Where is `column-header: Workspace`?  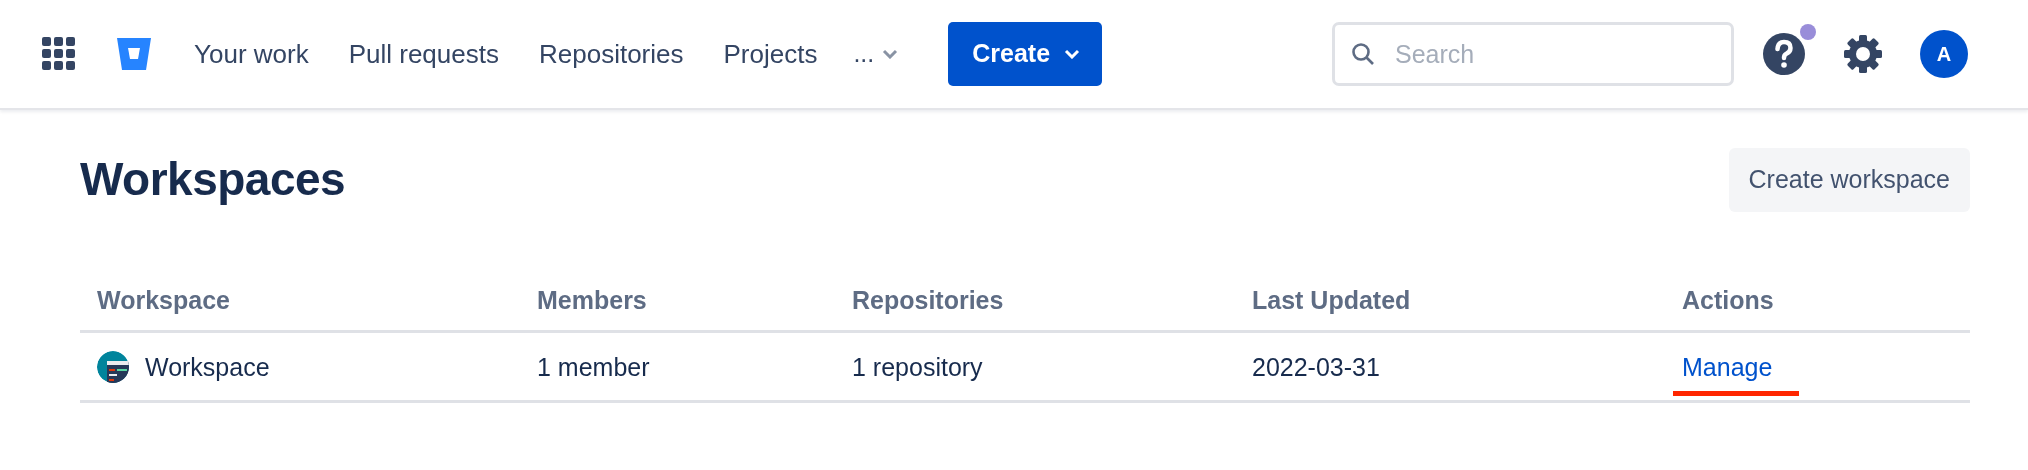 column-header: Workspace is located at coordinates (300, 301).